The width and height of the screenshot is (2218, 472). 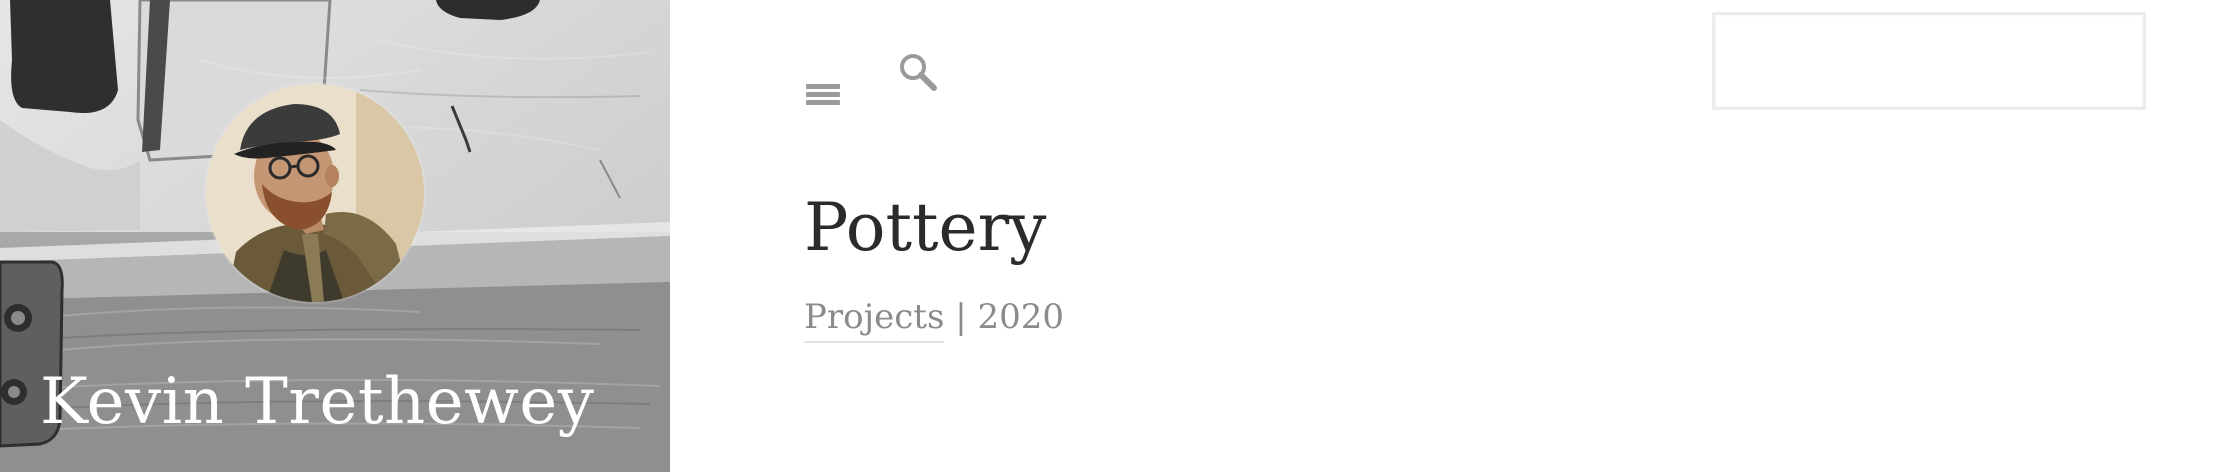 What do you see at coordinates (874, 320) in the screenshot?
I see `category-link: Projects` at bounding box center [874, 320].